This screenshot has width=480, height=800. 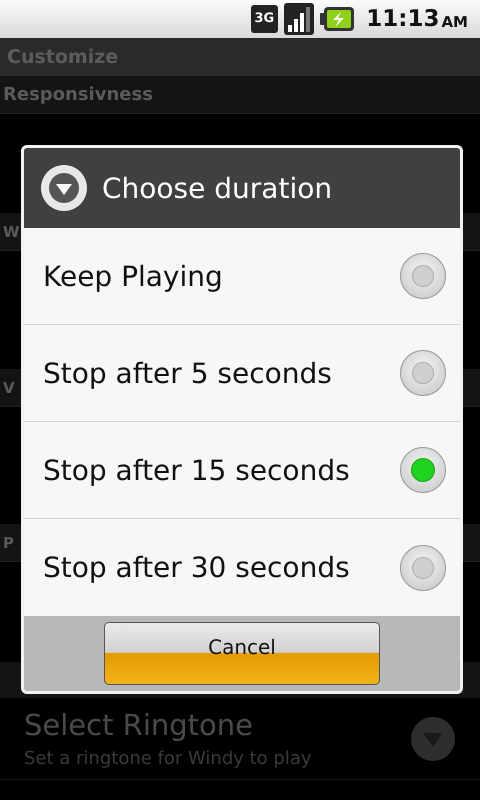 I want to click on preference-summary: Set a ringtone for Windy to play, so click(x=168, y=758).